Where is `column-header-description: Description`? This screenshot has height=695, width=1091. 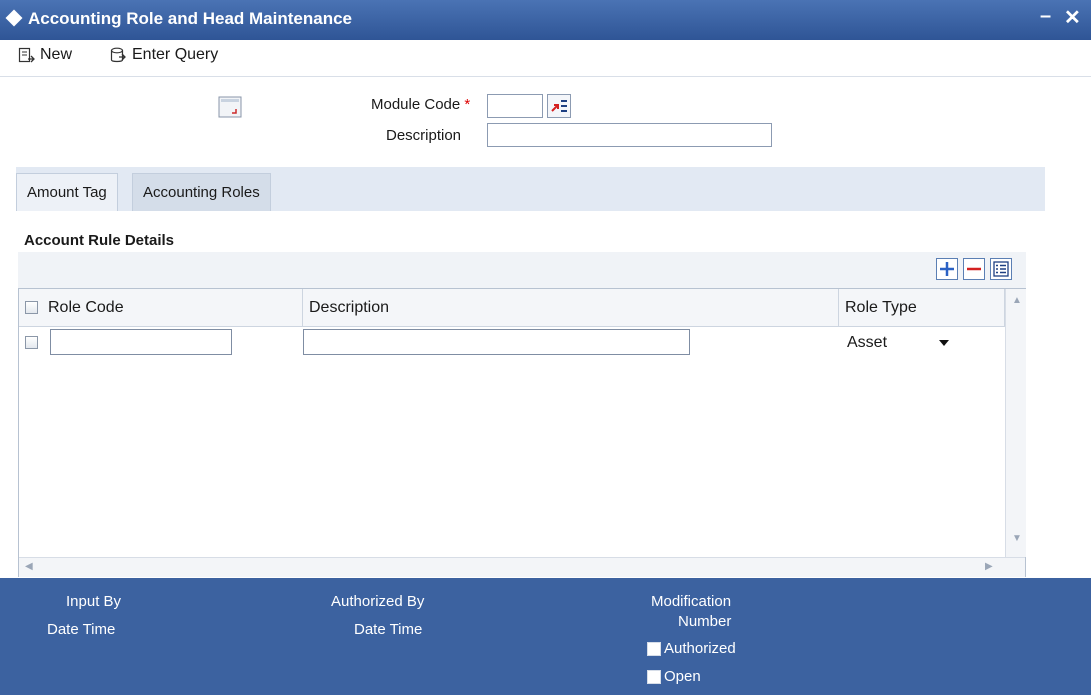
column-header-description: Description is located at coordinates (571, 308).